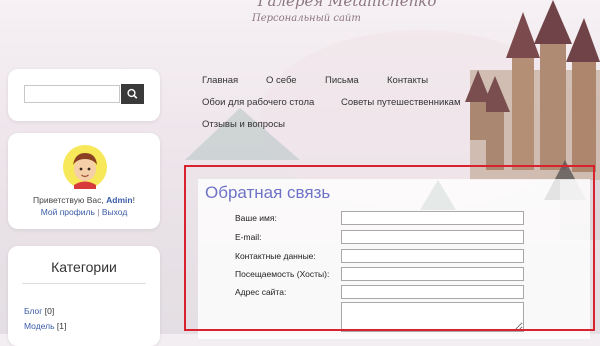  Describe the element at coordinates (347, 5) in the screenshot. I see `site-title: Галерея Metallichenko` at that location.